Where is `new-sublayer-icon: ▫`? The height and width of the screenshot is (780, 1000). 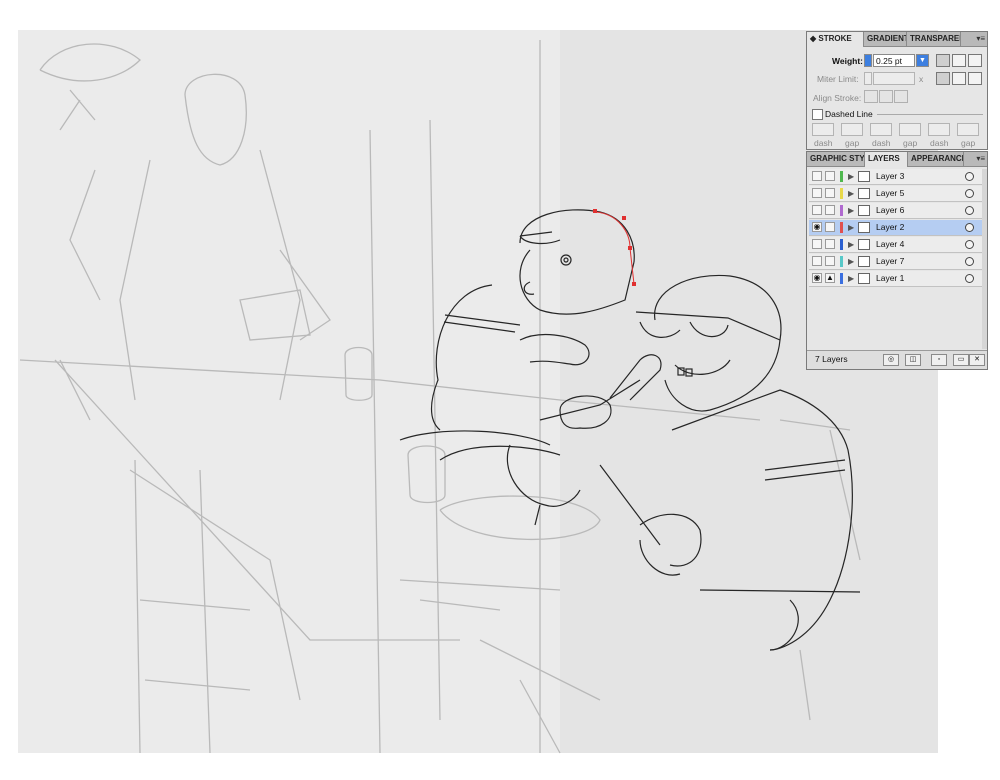
new-sublayer-icon: ▫ is located at coordinates (939, 360).